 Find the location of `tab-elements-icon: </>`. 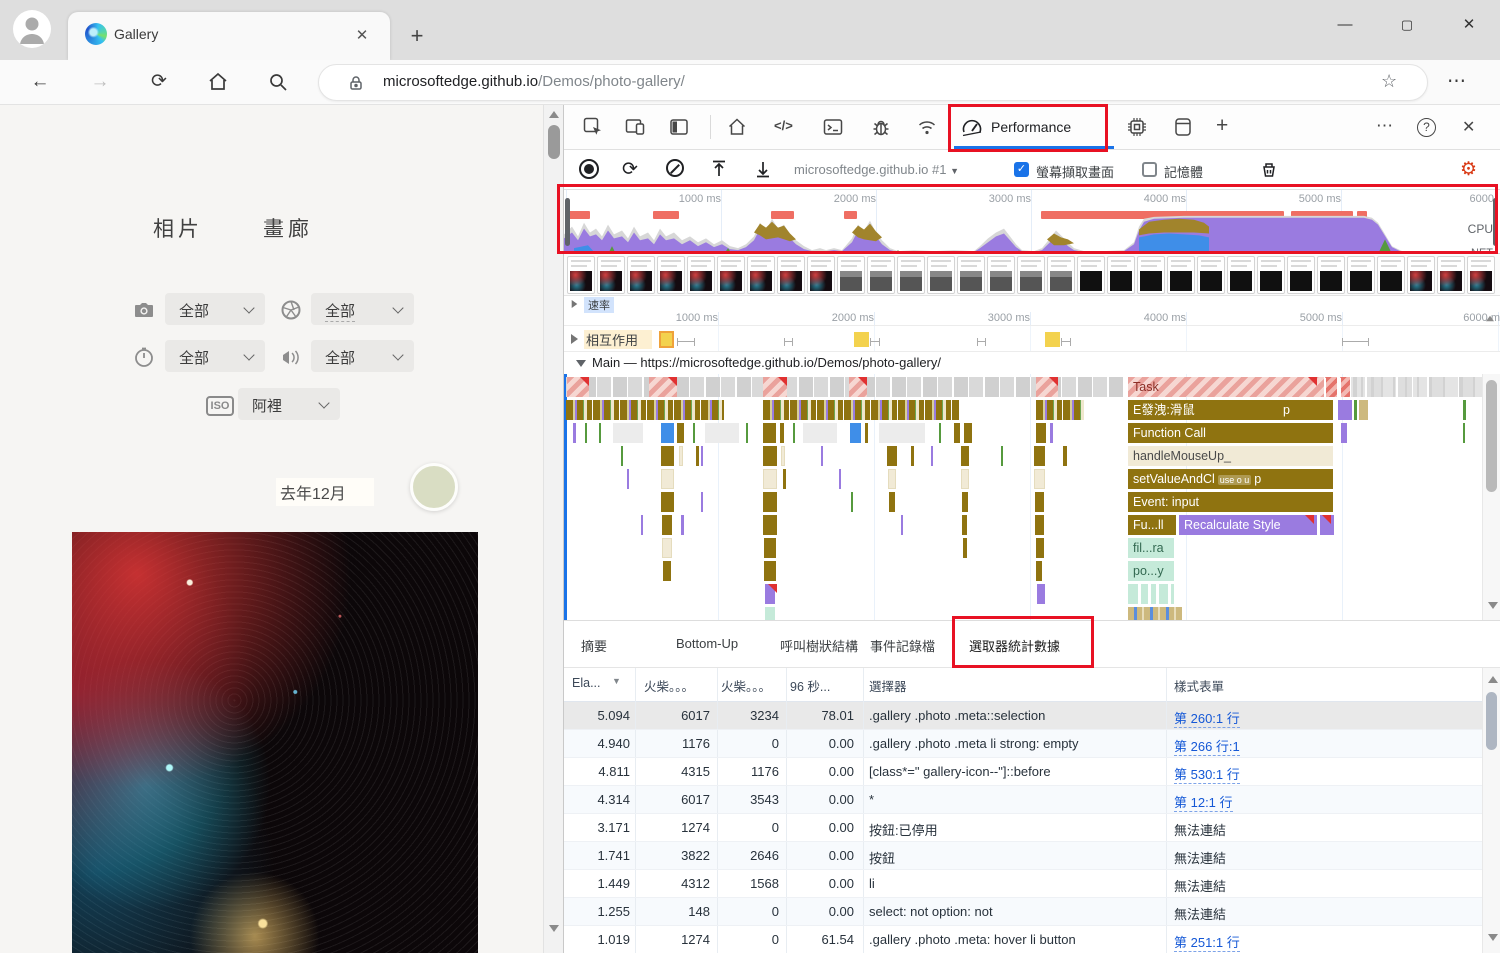

tab-elements-icon: </> is located at coordinates (786, 130).